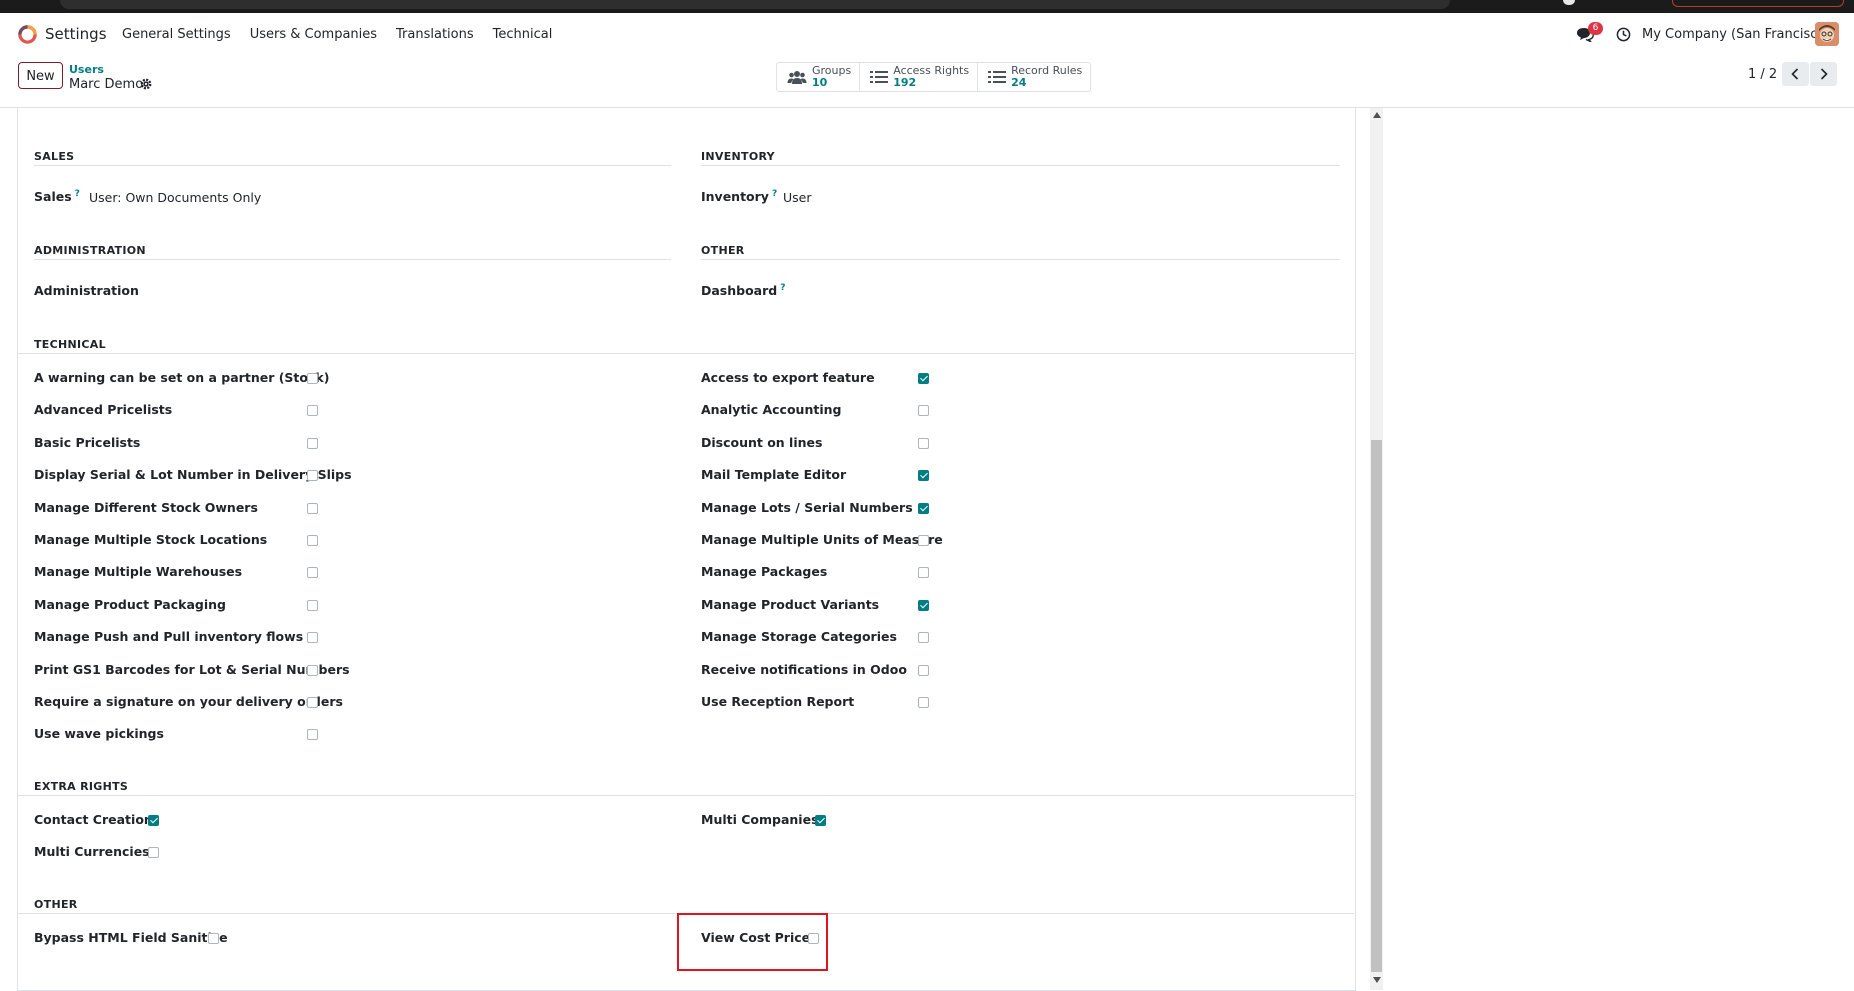  I want to click on avatar-face-icon, so click(1827, 34).